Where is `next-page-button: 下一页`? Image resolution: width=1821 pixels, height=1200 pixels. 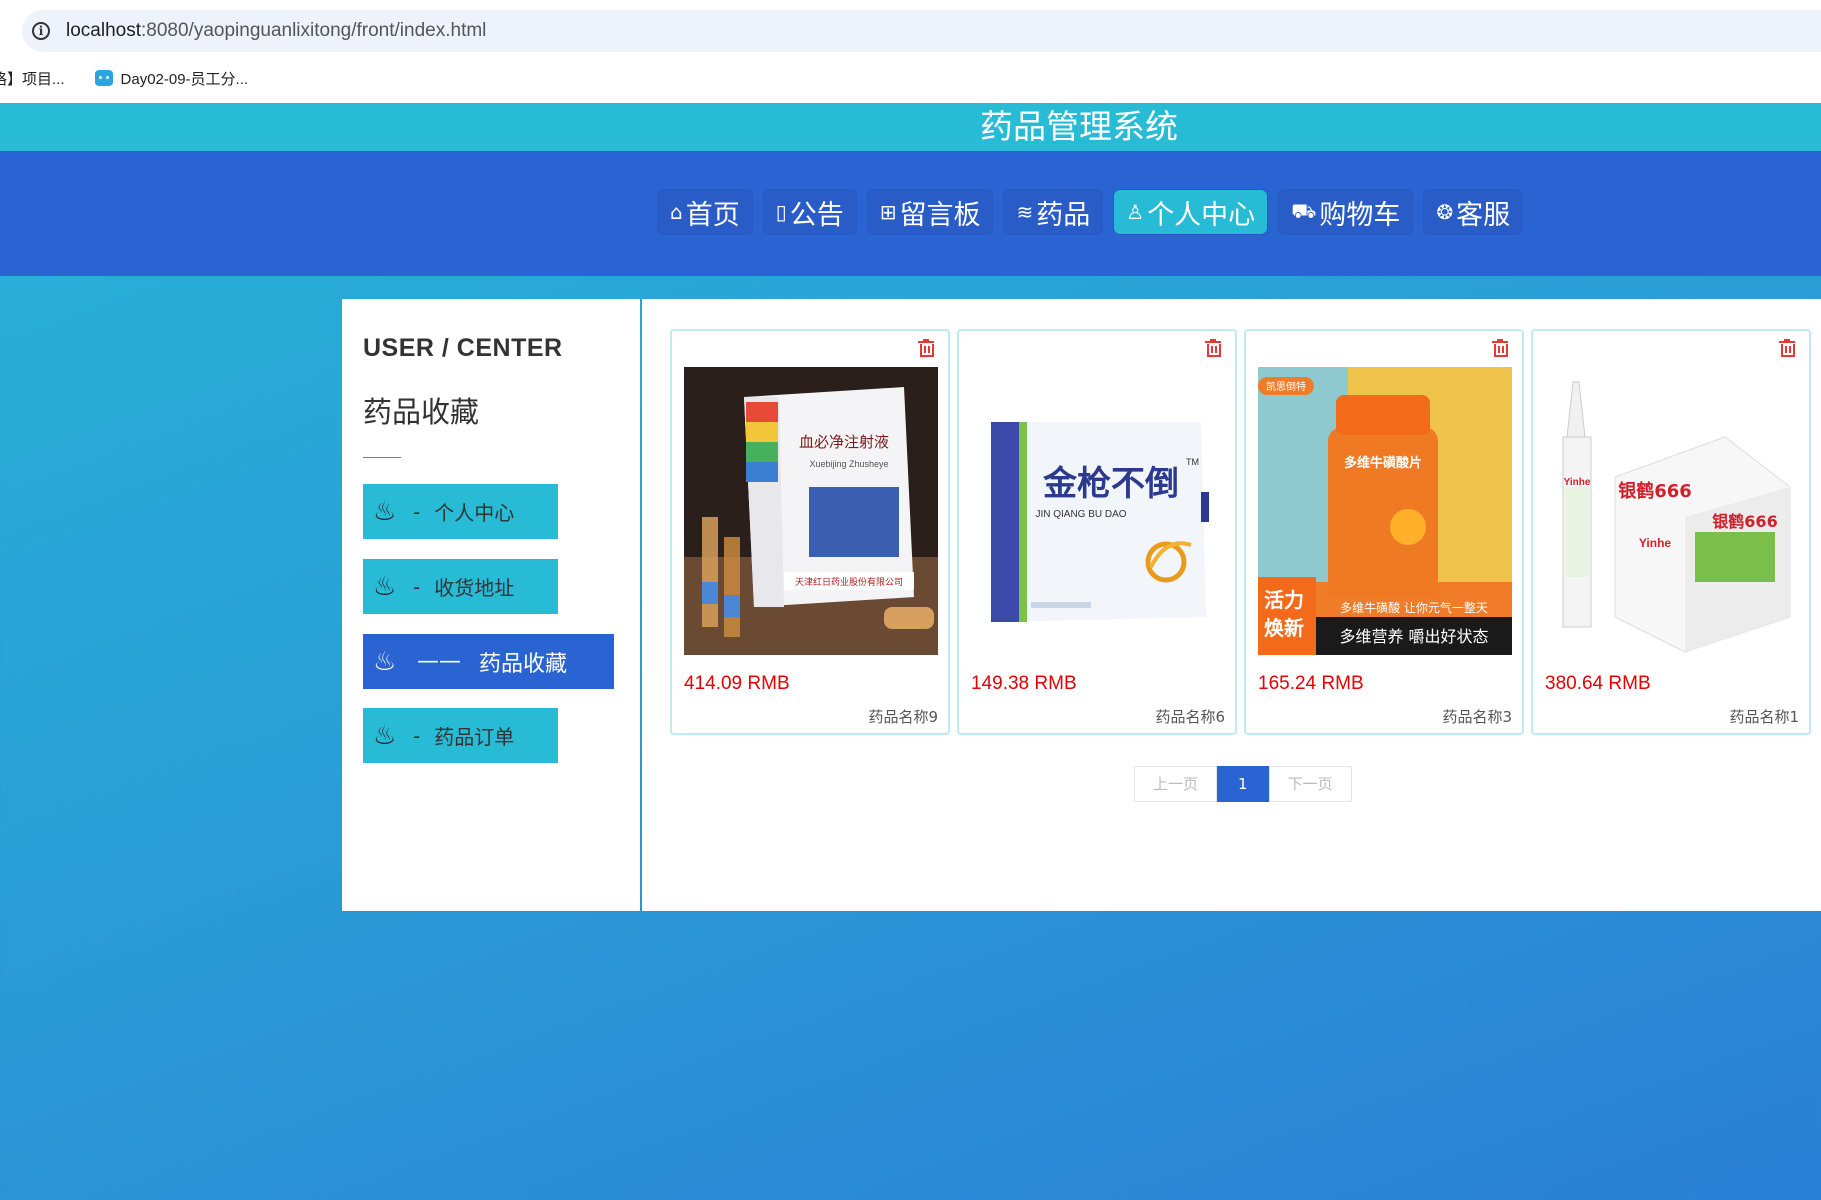
next-page-button: 下一页 is located at coordinates (1310, 784).